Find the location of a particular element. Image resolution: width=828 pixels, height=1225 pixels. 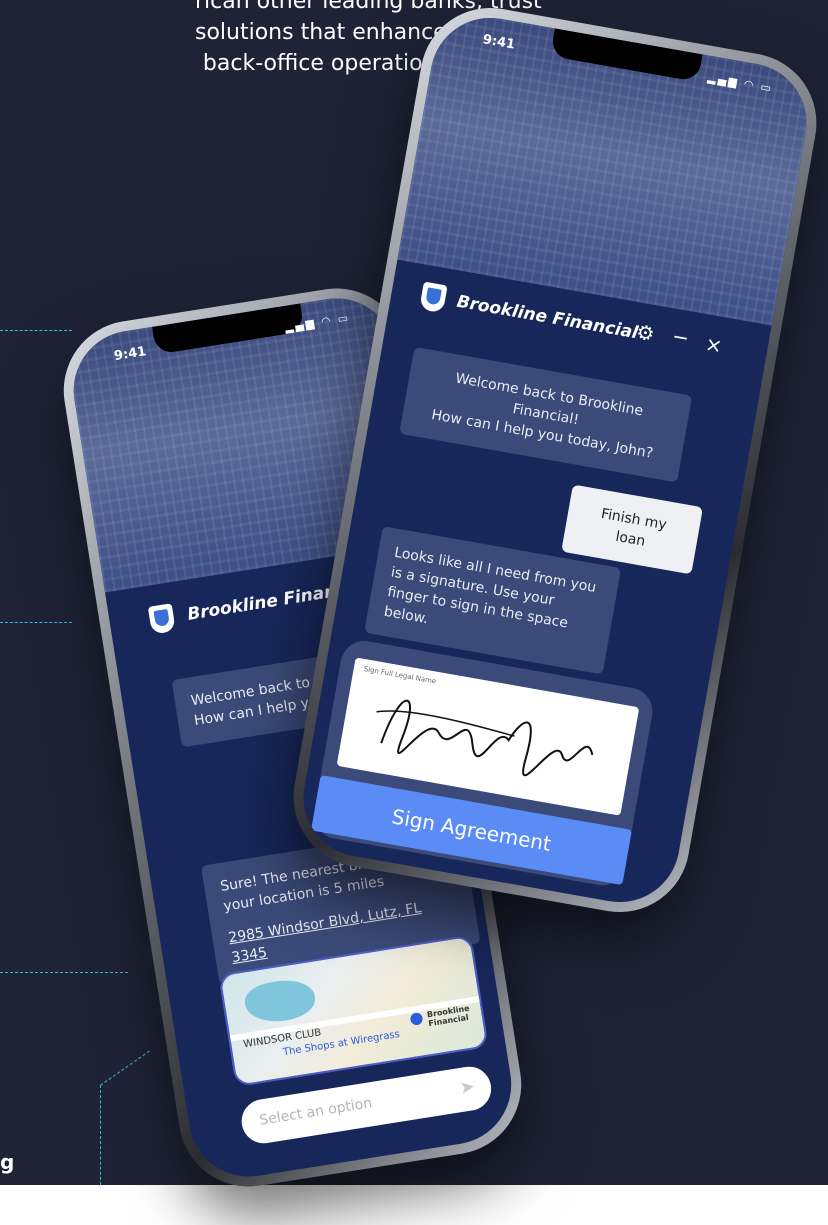

signature-card: Sign Full Legal Name Sign Agreement is located at coordinates (483, 763).